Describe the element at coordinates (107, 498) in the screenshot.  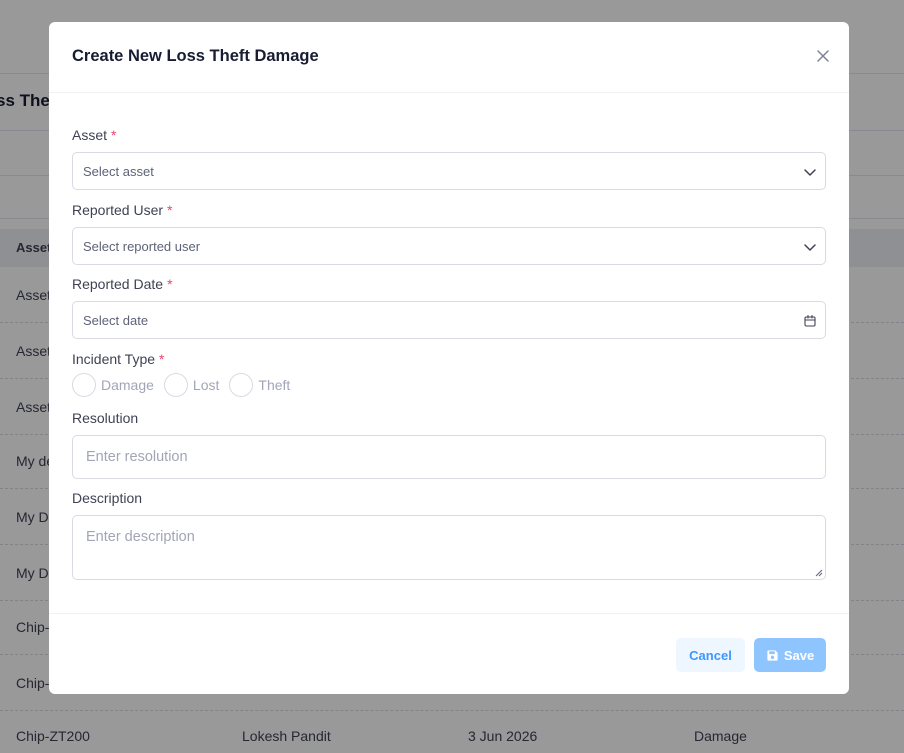
I see `description-label: Description` at that location.